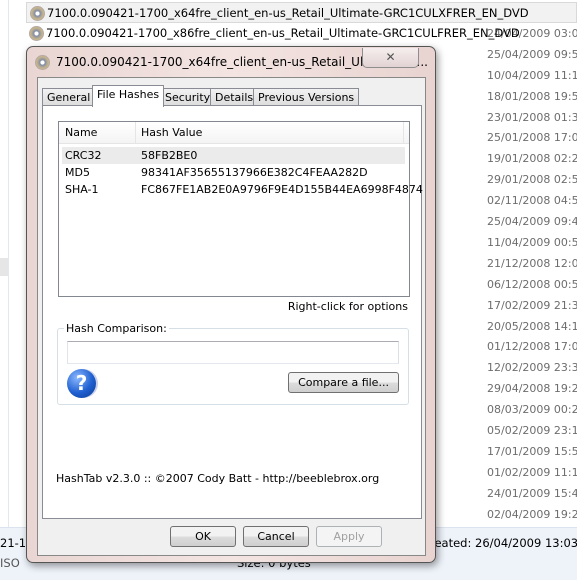 The width and height of the screenshot is (577, 580). What do you see at coordinates (349, 536) in the screenshot?
I see `apply-button: Apply` at bounding box center [349, 536].